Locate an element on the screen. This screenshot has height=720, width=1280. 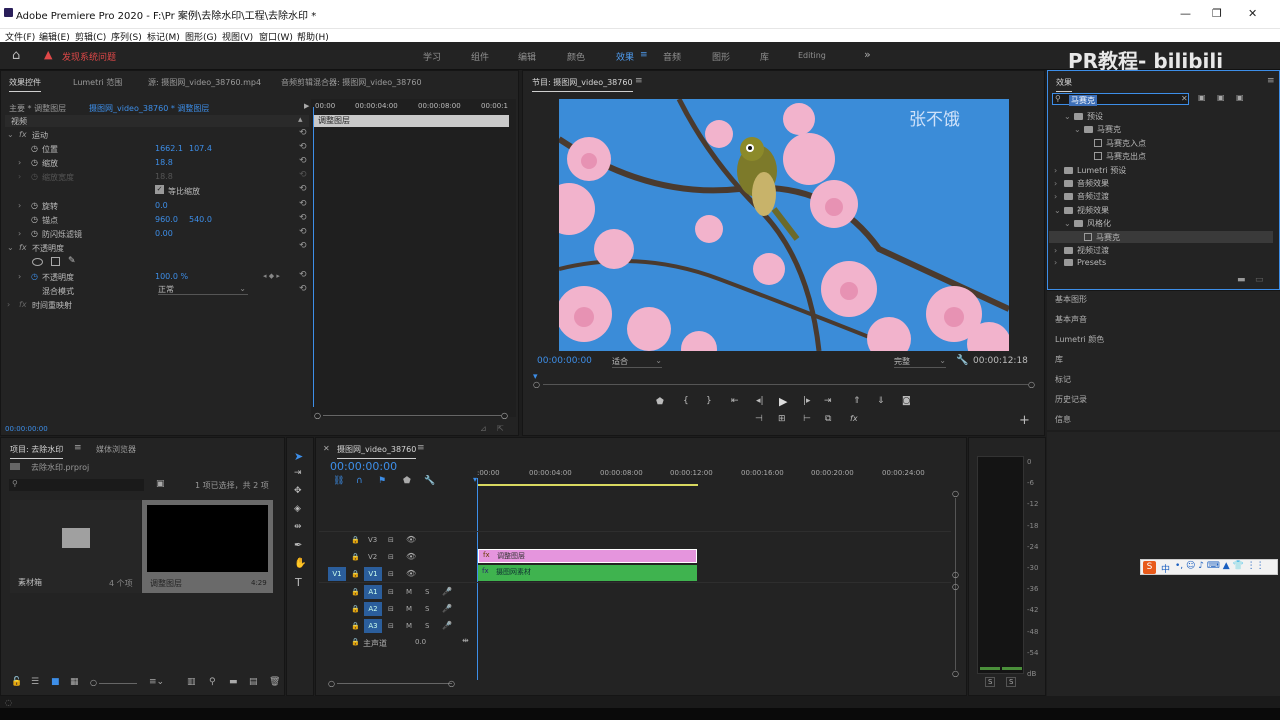
sequence-tab: 摄图网_video_38760 is located at coordinates (377, 451).